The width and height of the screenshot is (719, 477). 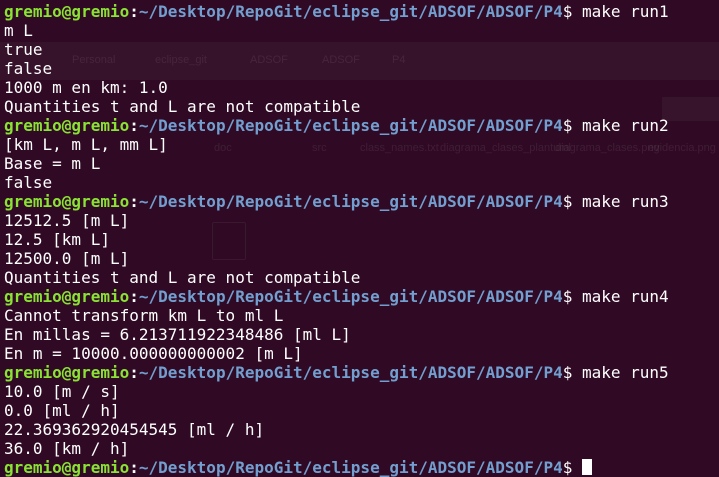 I want to click on output-line: 1000 m en km: 1.0, so click(x=86, y=87).